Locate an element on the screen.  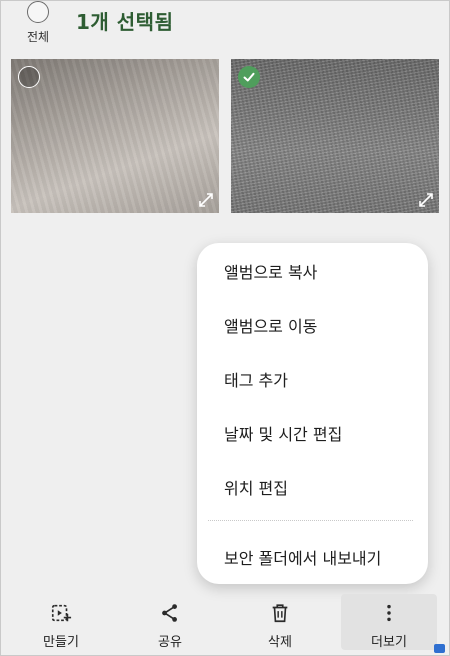
selection-count-title: 1개 선택됨 is located at coordinates (125, 22).